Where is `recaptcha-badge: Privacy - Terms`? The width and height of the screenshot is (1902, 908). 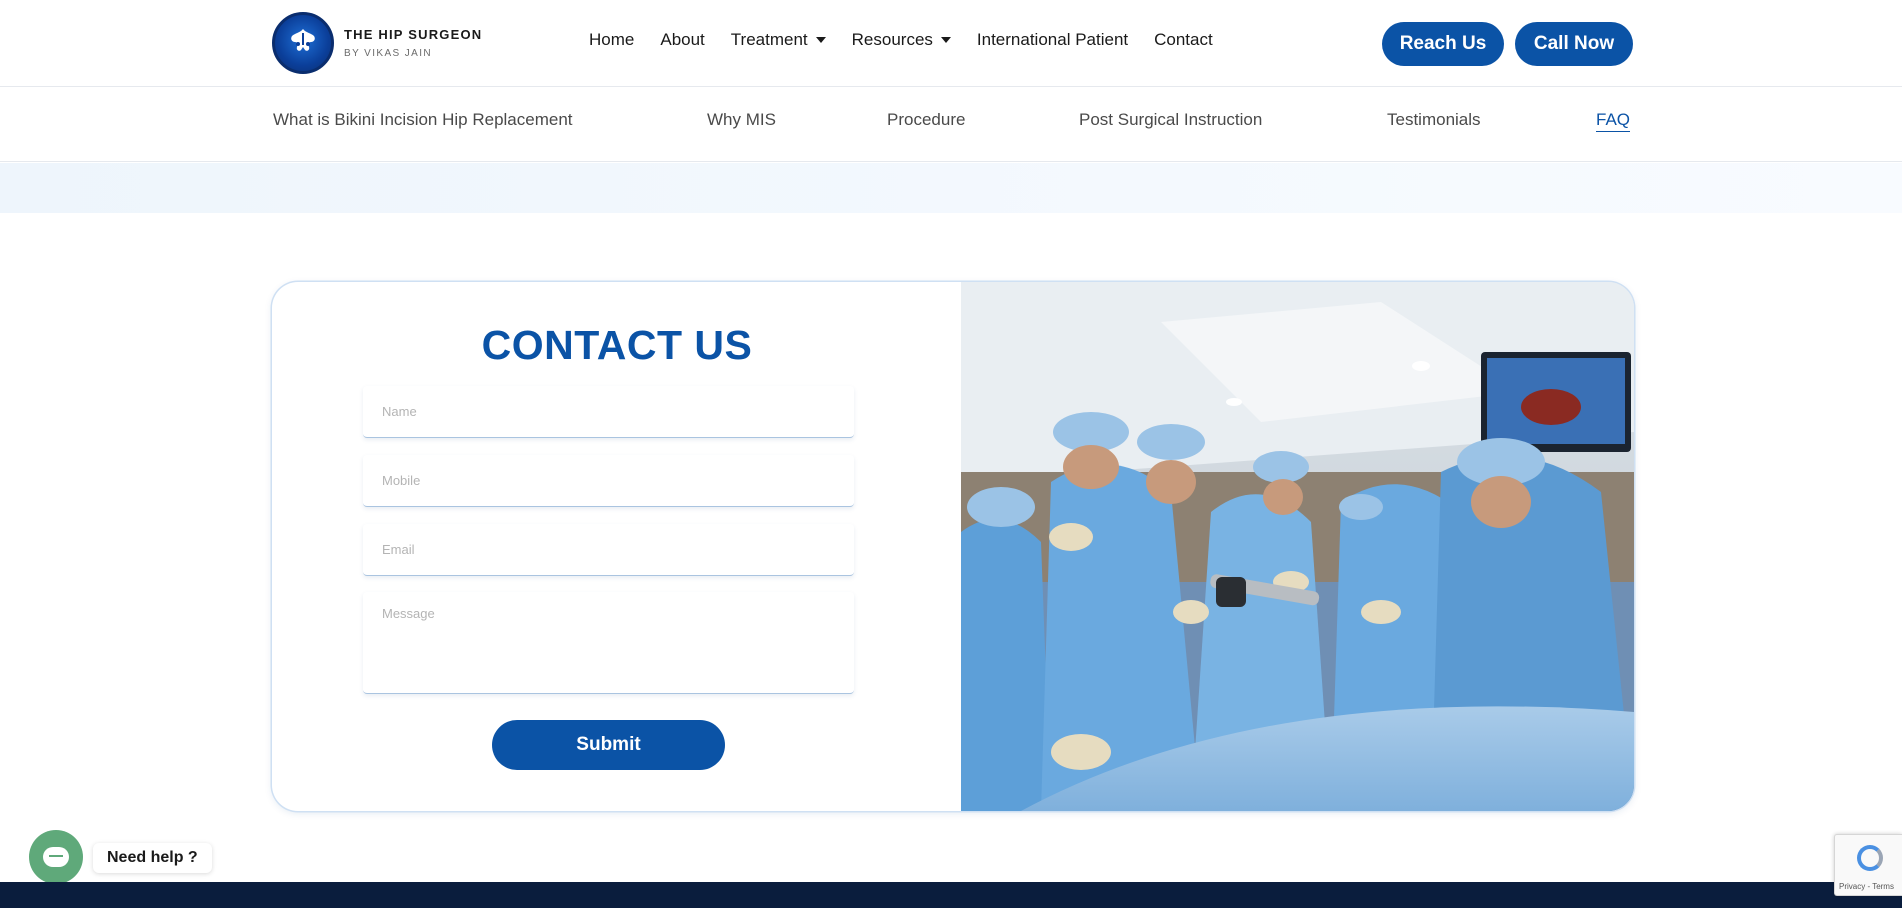
recaptcha-badge: Privacy - Terms is located at coordinates (1868, 865).